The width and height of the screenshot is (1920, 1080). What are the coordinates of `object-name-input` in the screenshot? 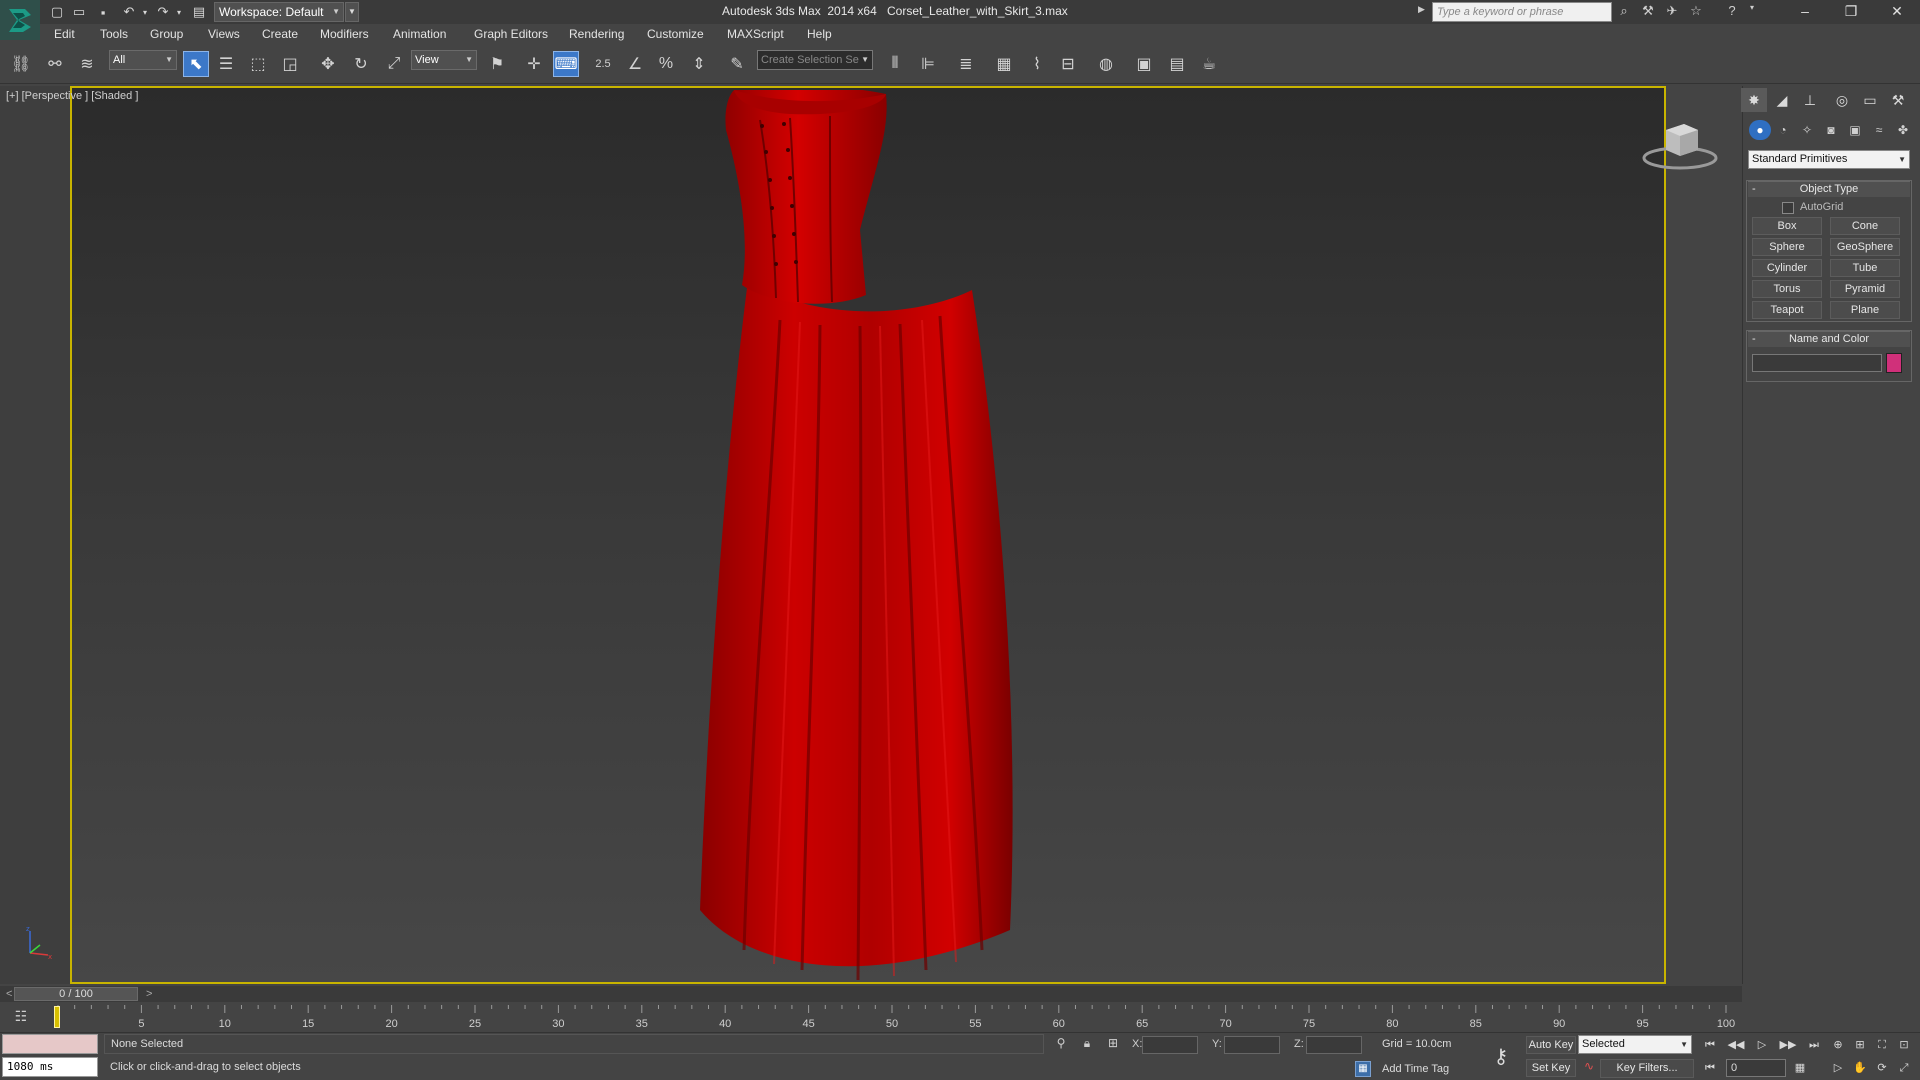 It's located at (1817, 363).